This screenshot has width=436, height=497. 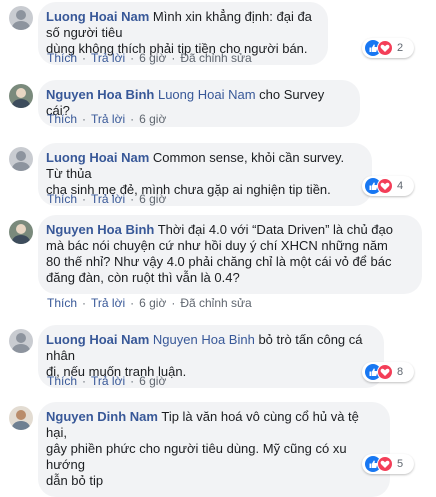 I want to click on reaction-count: 4, so click(x=400, y=186).